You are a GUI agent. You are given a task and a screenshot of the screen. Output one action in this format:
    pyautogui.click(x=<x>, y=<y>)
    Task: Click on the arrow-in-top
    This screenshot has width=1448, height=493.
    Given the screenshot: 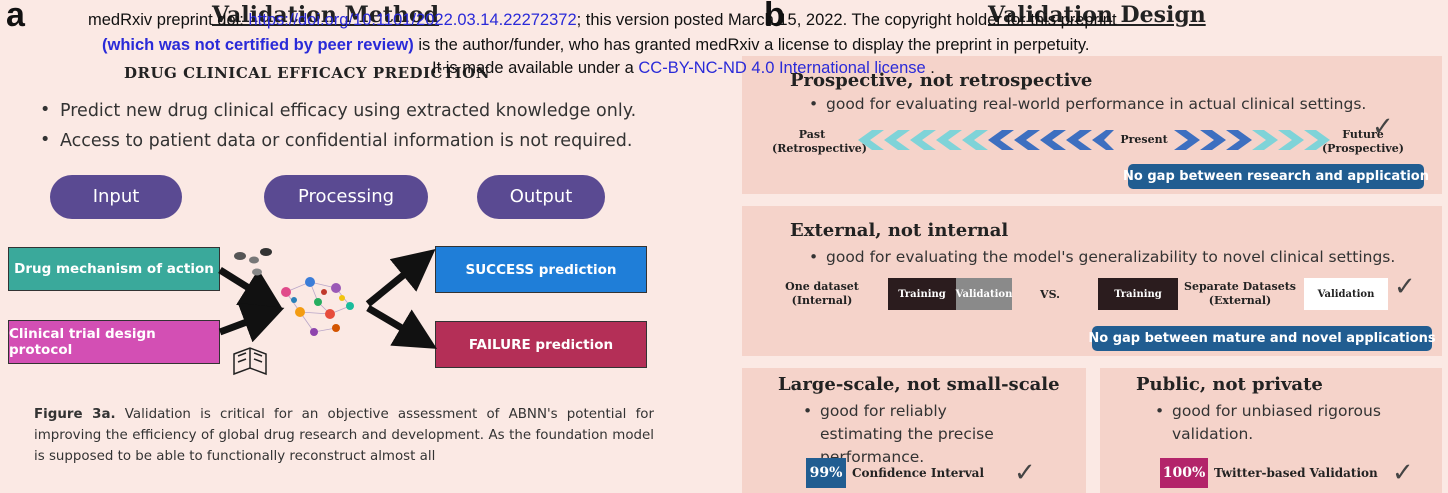 What is the action you would take?
    pyautogui.click(x=250, y=288)
    